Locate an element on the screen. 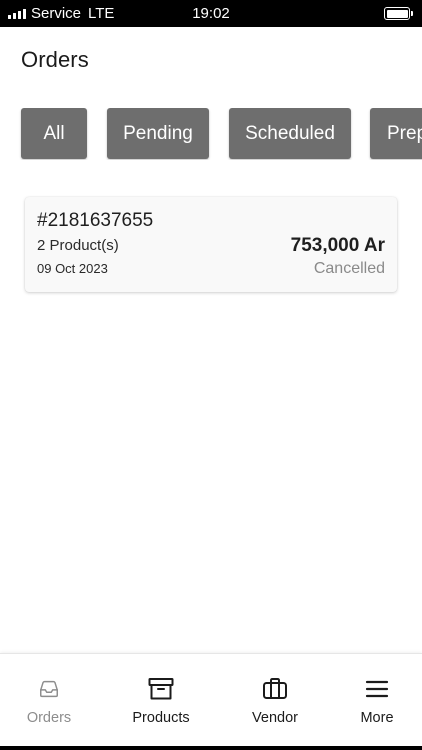 The width and height of the screenshot is (422, 750). order-number: #2181637655 is located at coordinates (95, 220).